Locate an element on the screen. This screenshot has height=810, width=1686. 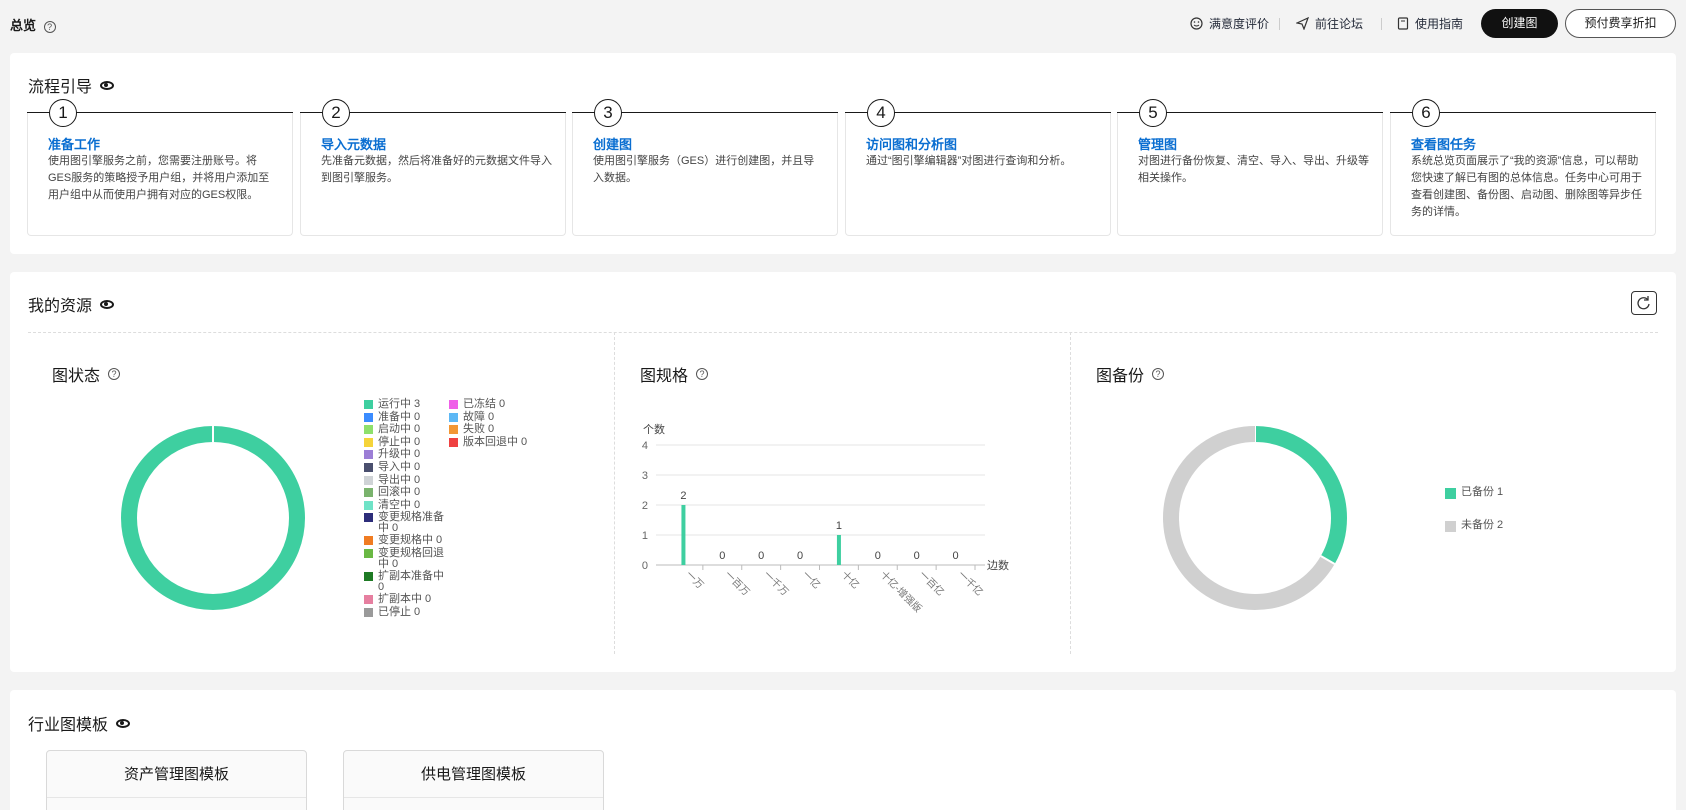
spec-title: 图规格 ? is located at coordinates (674, 374).